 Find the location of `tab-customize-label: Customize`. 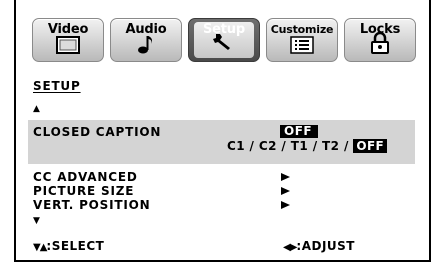

tab-customize-label: Customize is located at coordinates (302, 29).